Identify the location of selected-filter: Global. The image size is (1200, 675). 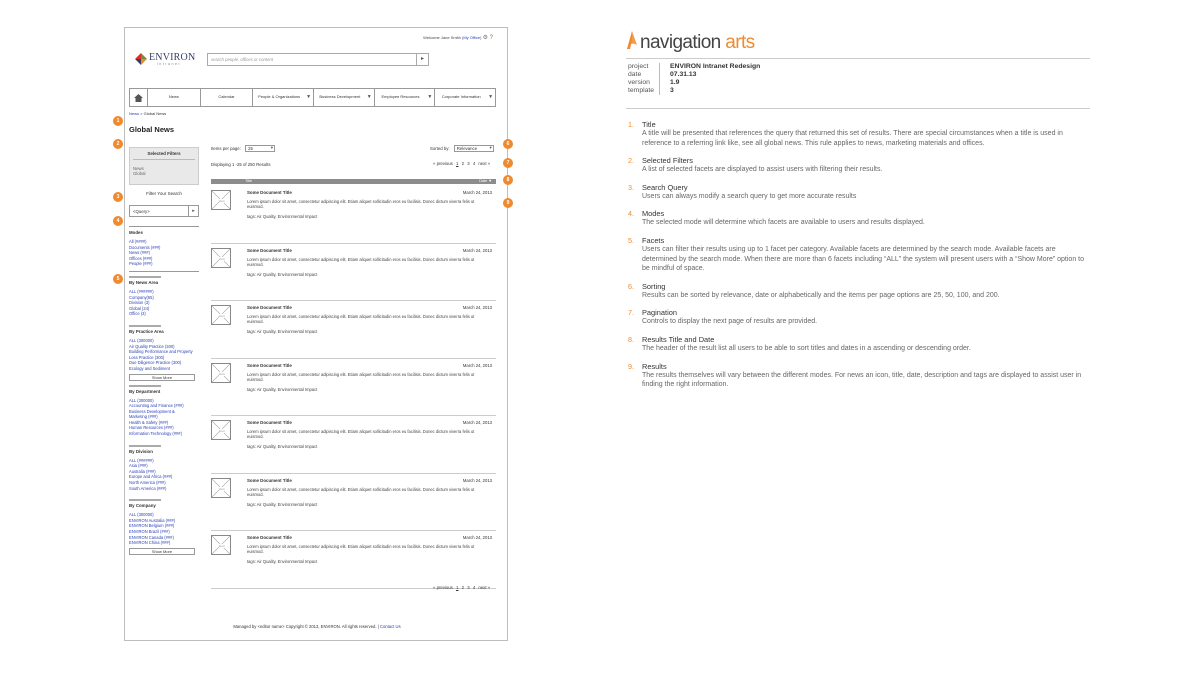
(164, 173).